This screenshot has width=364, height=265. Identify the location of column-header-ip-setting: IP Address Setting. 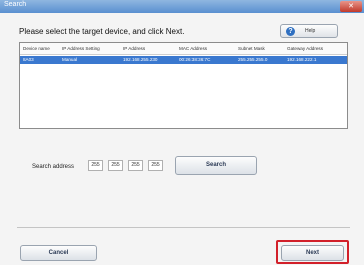
(81, 48).